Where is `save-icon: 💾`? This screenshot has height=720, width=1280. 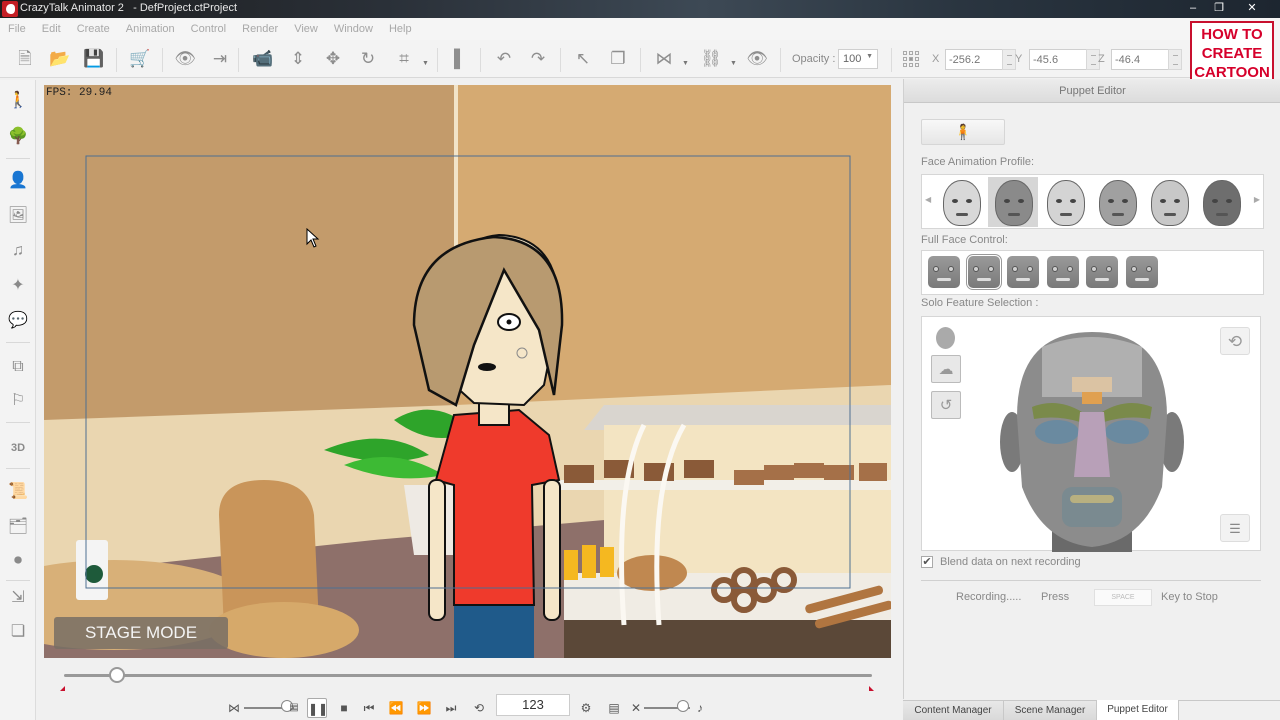
save-icon: 💾 is located at coordinates (94, 59).